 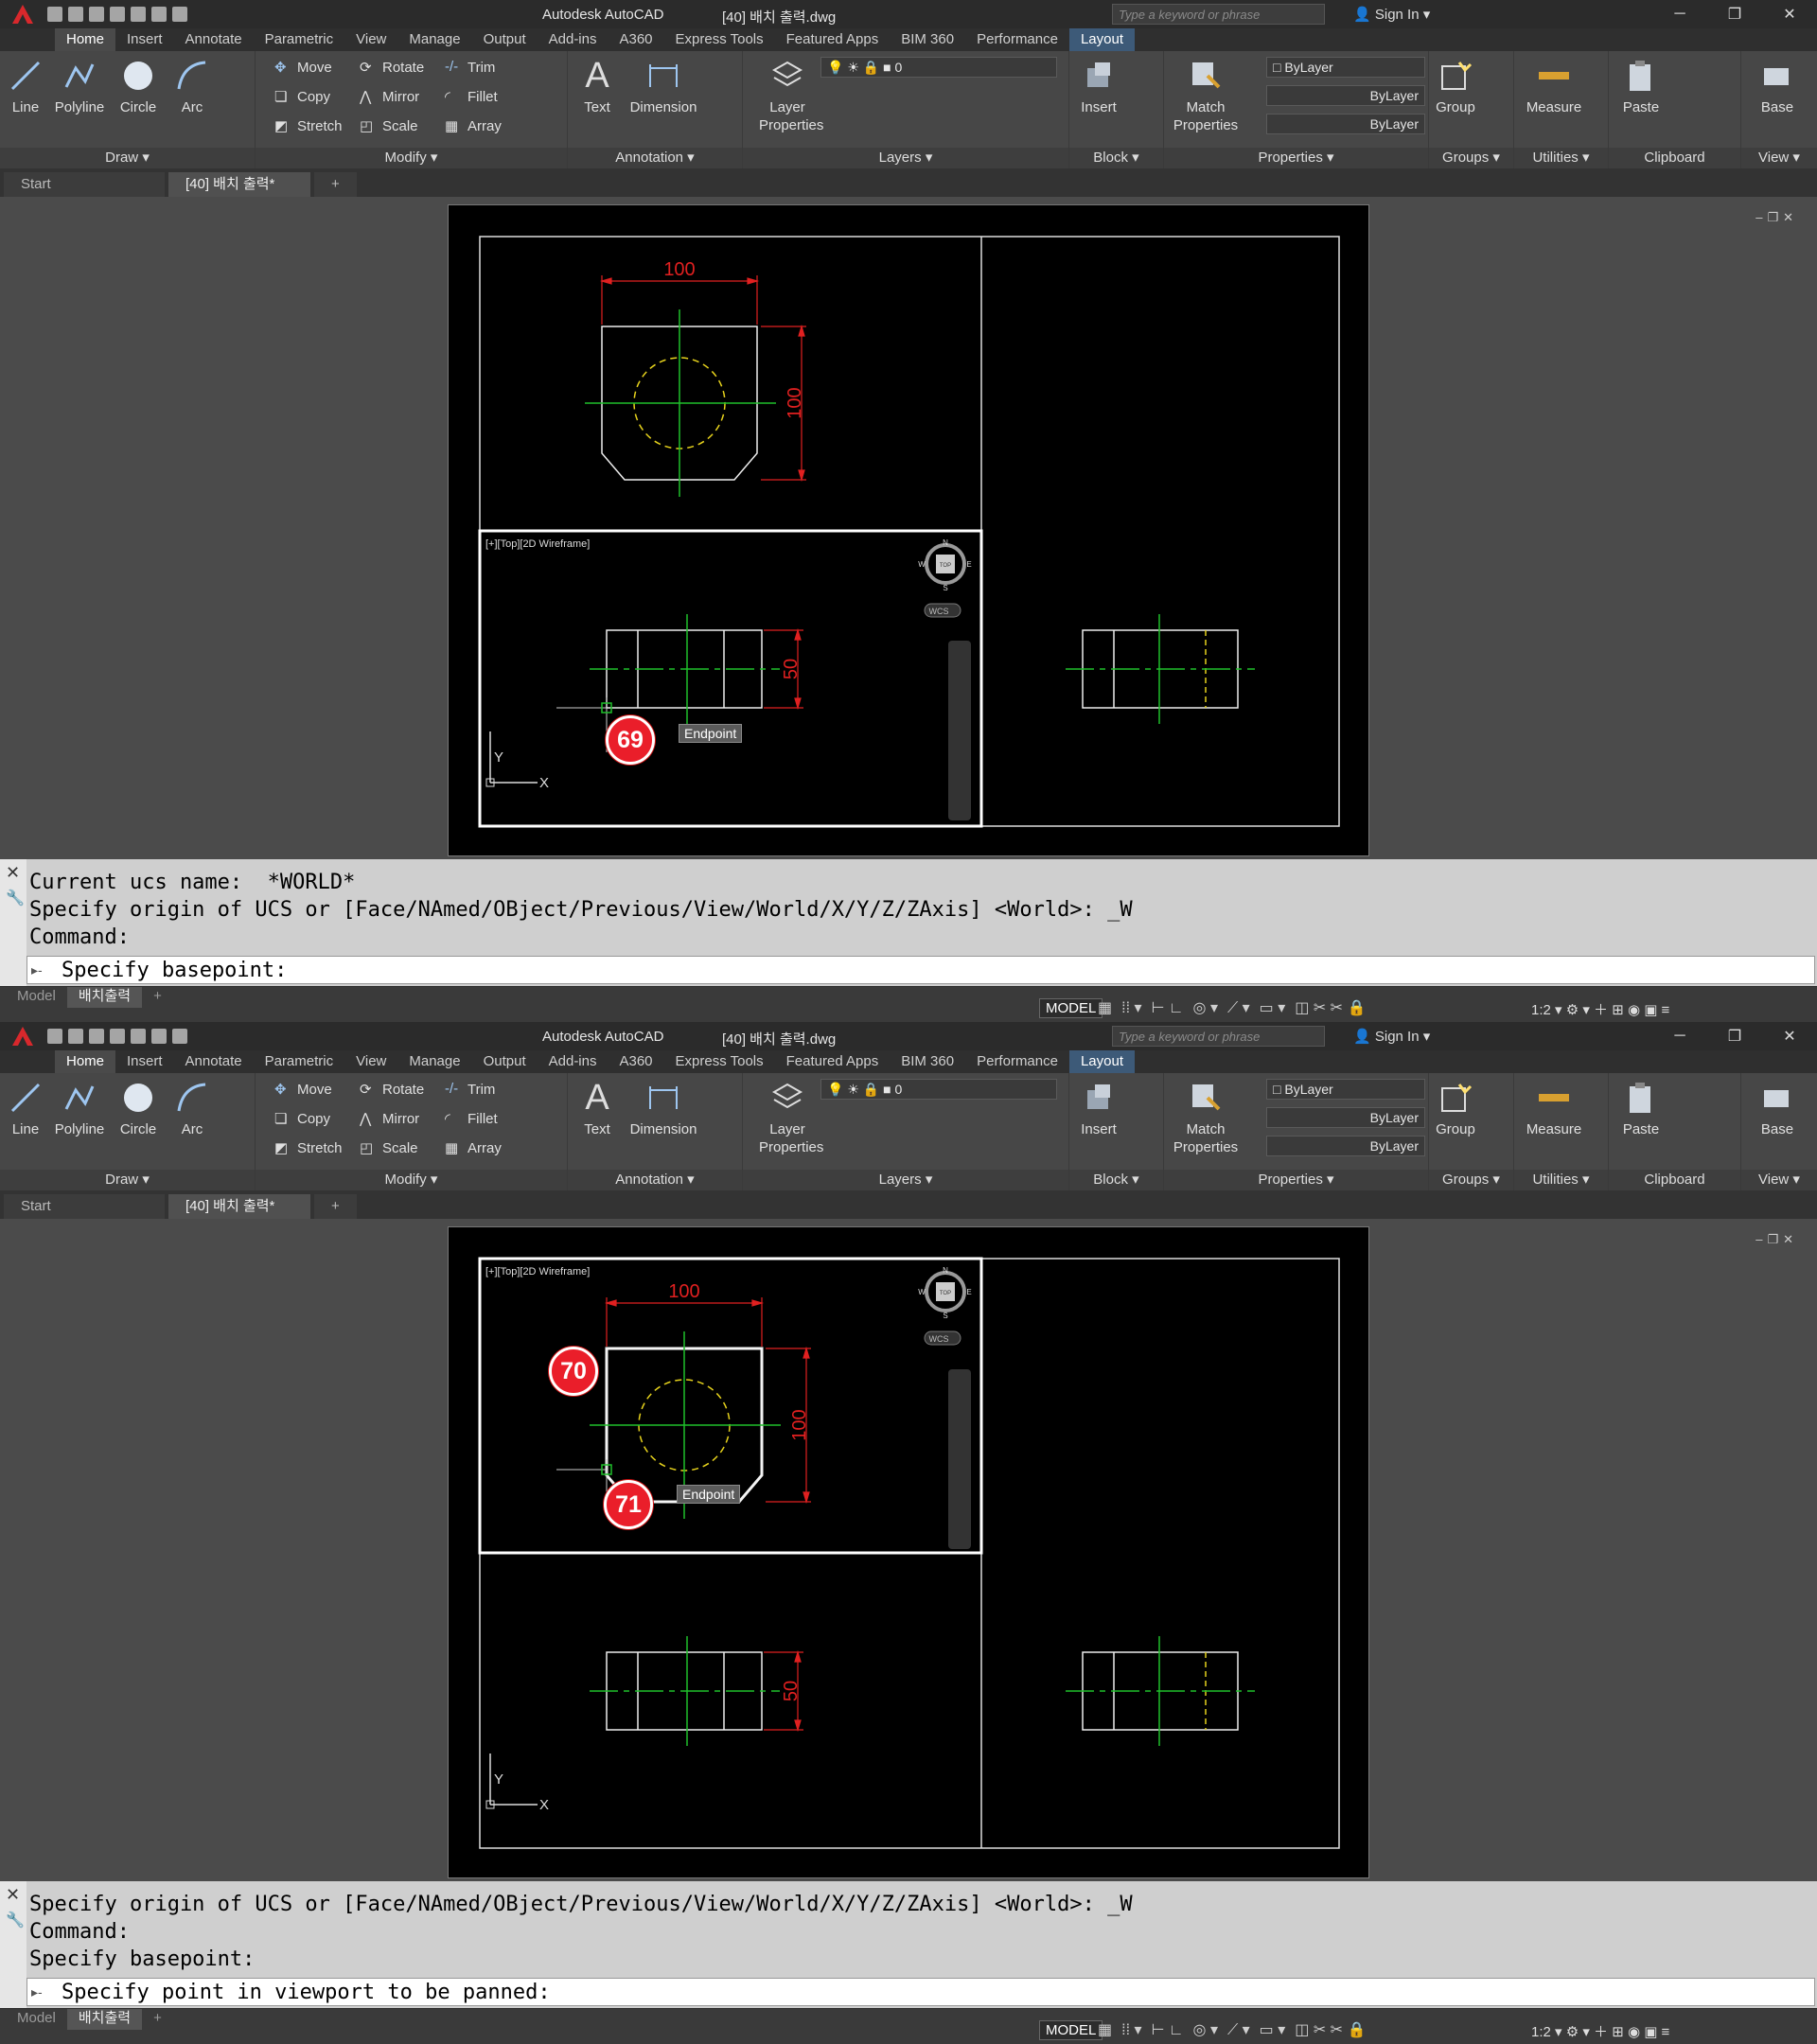 What do you see at coordinates (86, 1061) in the screenshot?
I see `tab-home: Home` at bounding box center [86, 1061].